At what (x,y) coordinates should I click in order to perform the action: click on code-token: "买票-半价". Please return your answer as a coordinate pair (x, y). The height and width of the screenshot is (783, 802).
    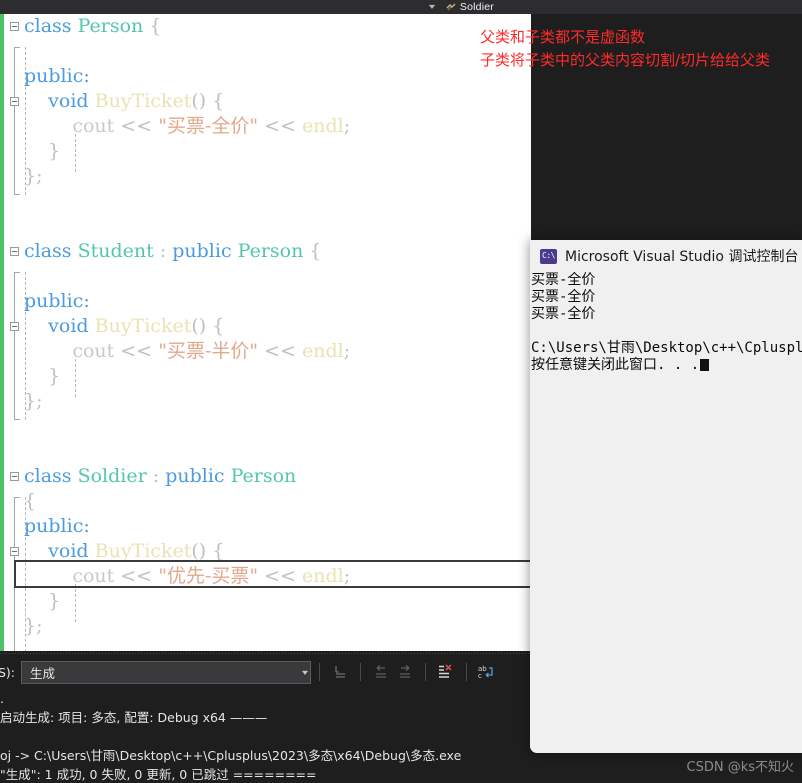
    Looking at the image, I should click on (208, 351).